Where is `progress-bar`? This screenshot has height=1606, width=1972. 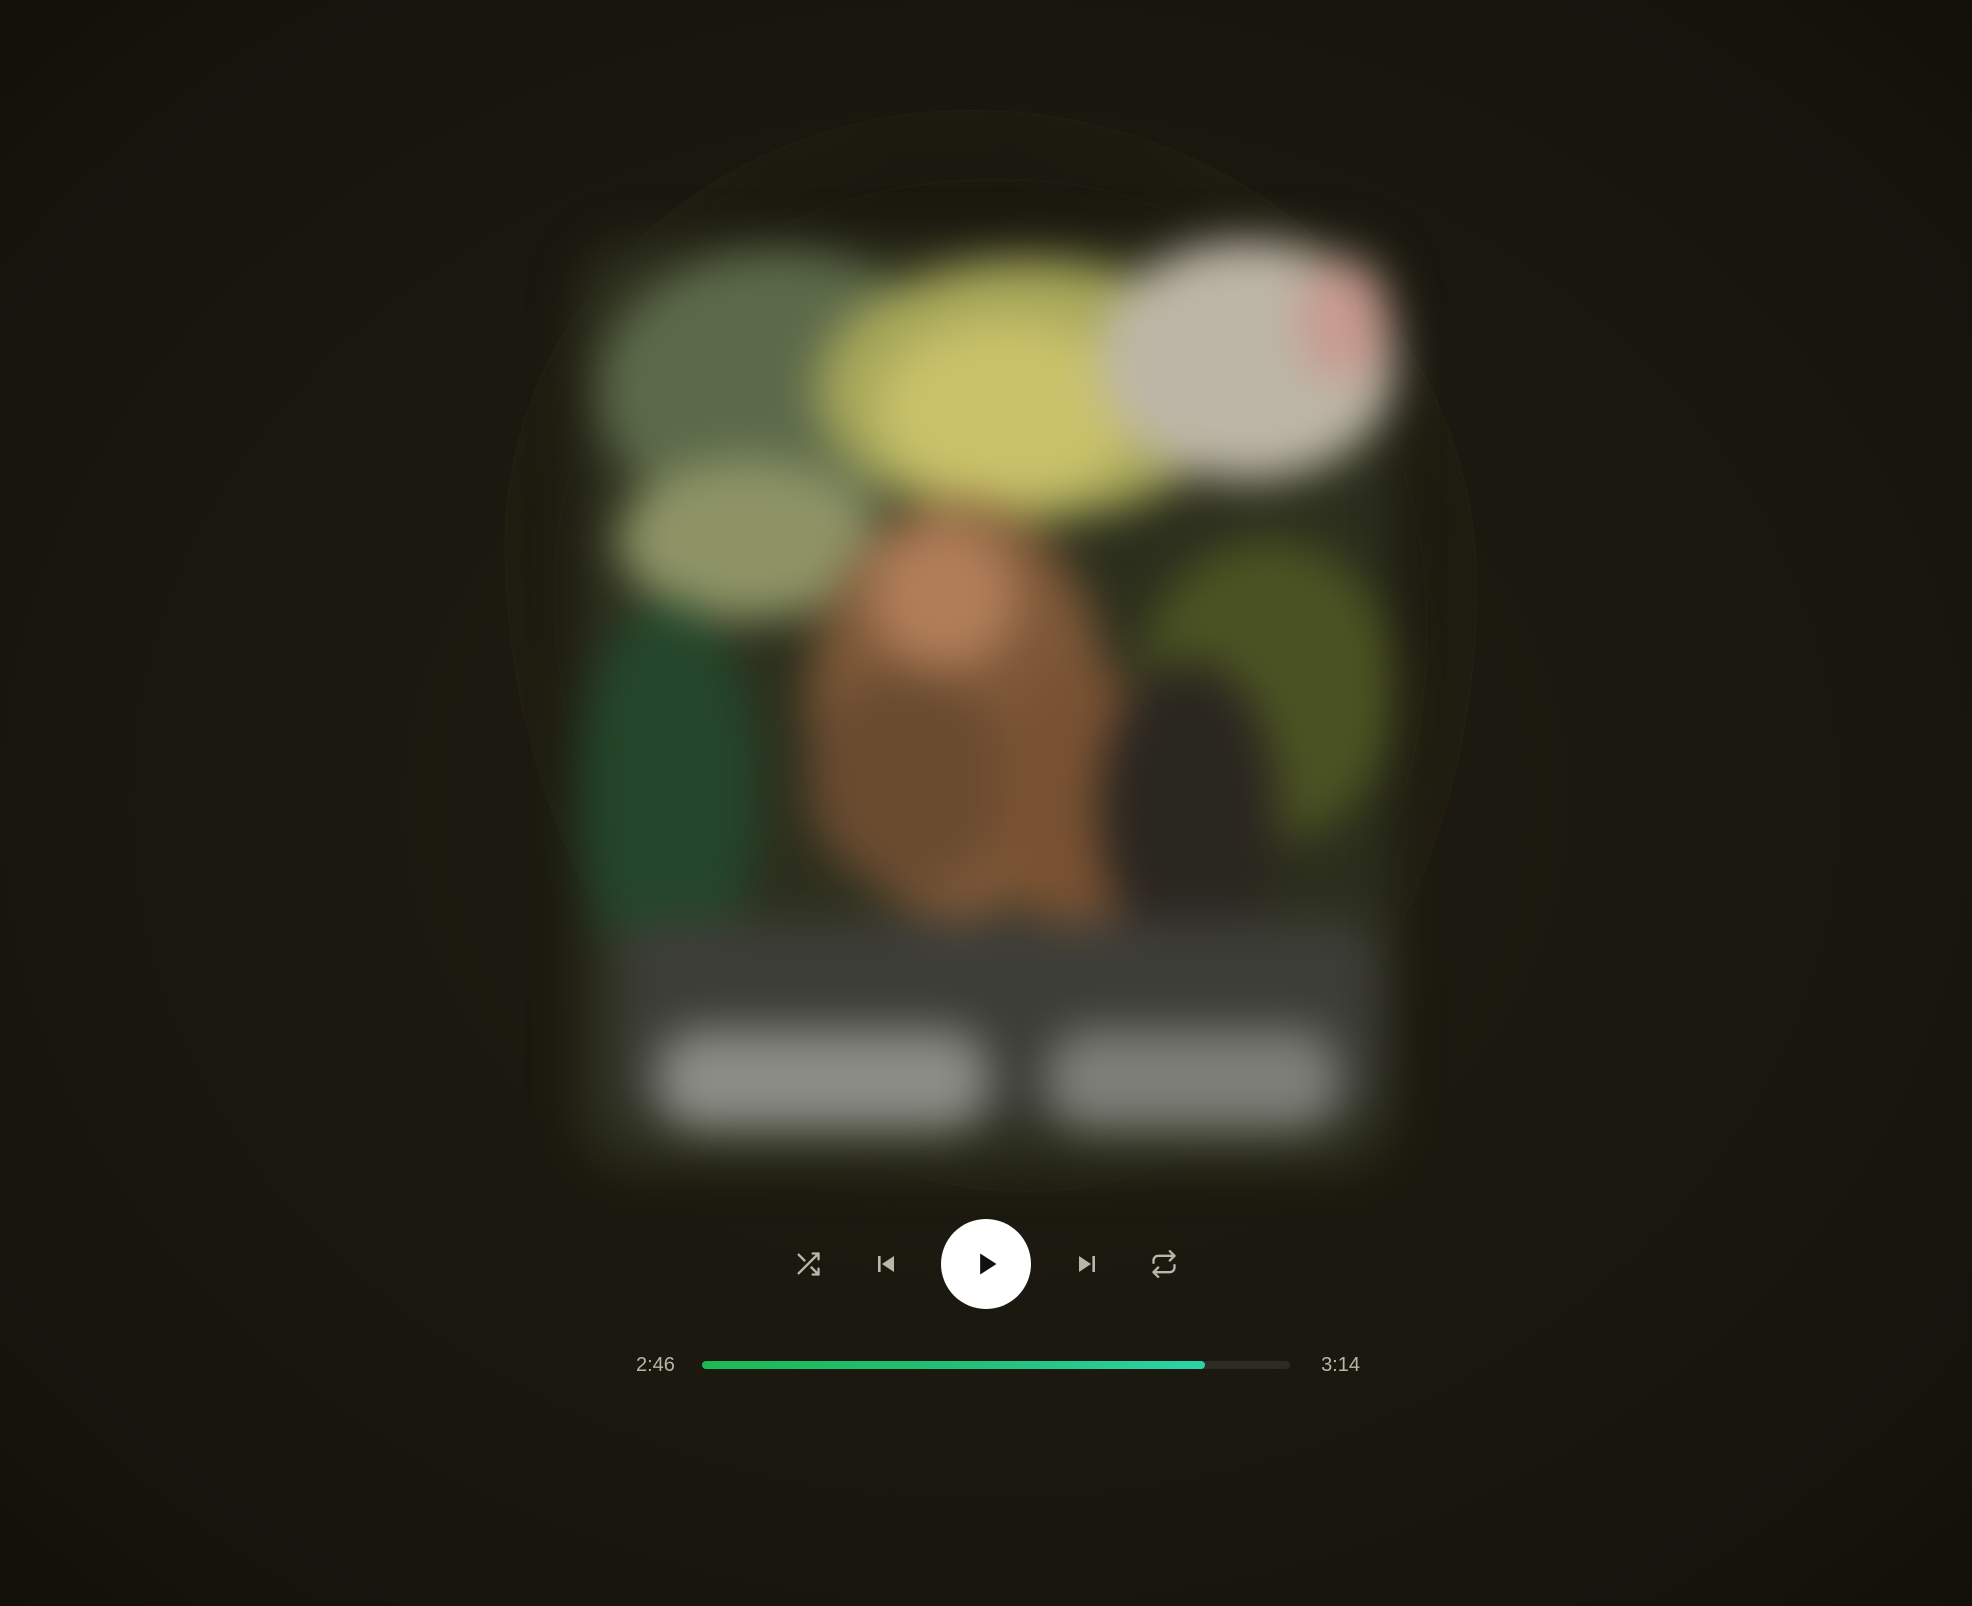 progress-bar is located at coordinates (996, 1365).